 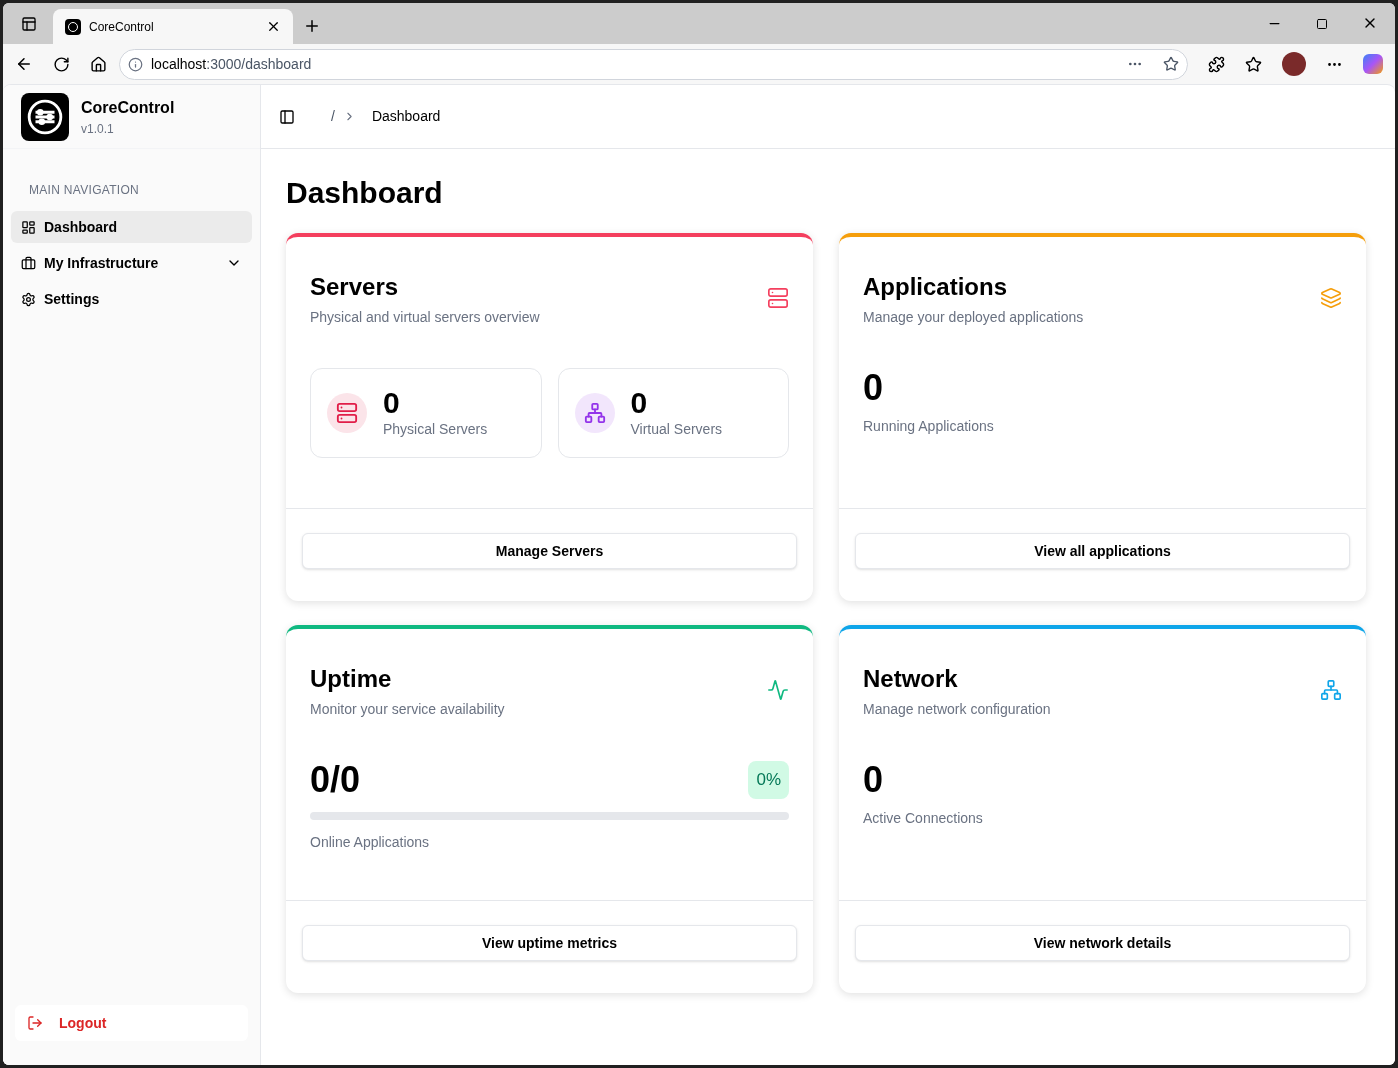 What do you see at coordinates (351, 679) in the screenshot?
I see `card-title: Uptime` at bounding box center [351, 679].